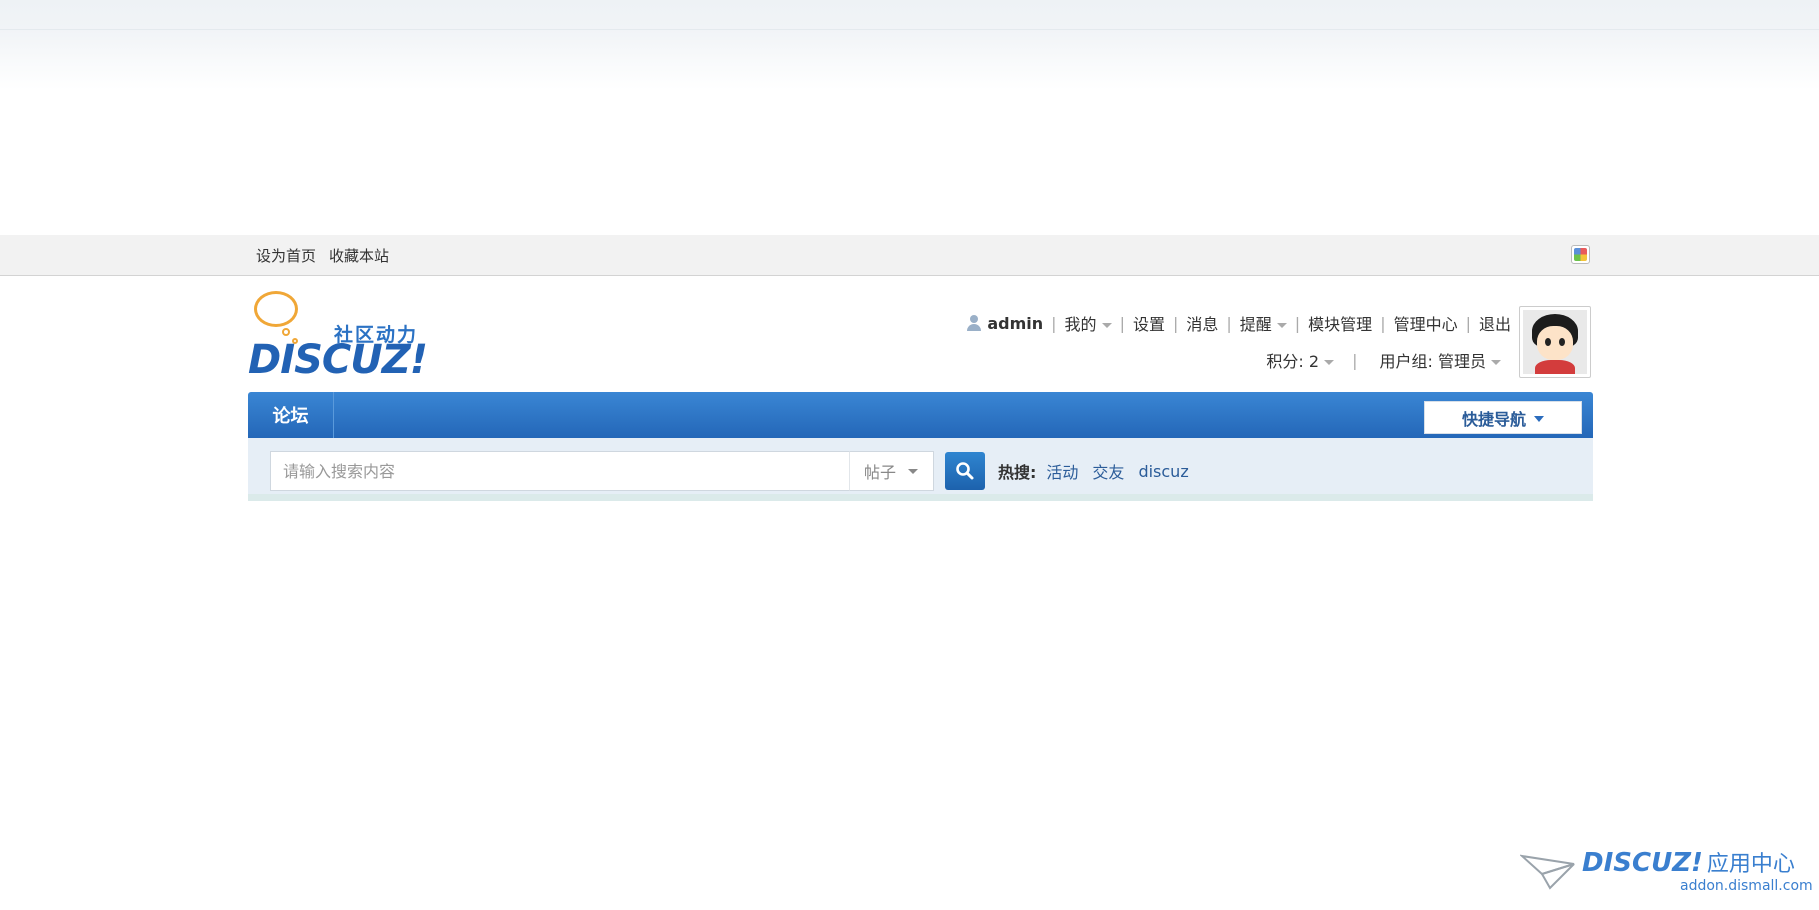 The width and height of the screenshot is (1819, 910). Describe the element at coordinates (1149, 323) in the screenshot. I see `settings-link: 设置` at that location.